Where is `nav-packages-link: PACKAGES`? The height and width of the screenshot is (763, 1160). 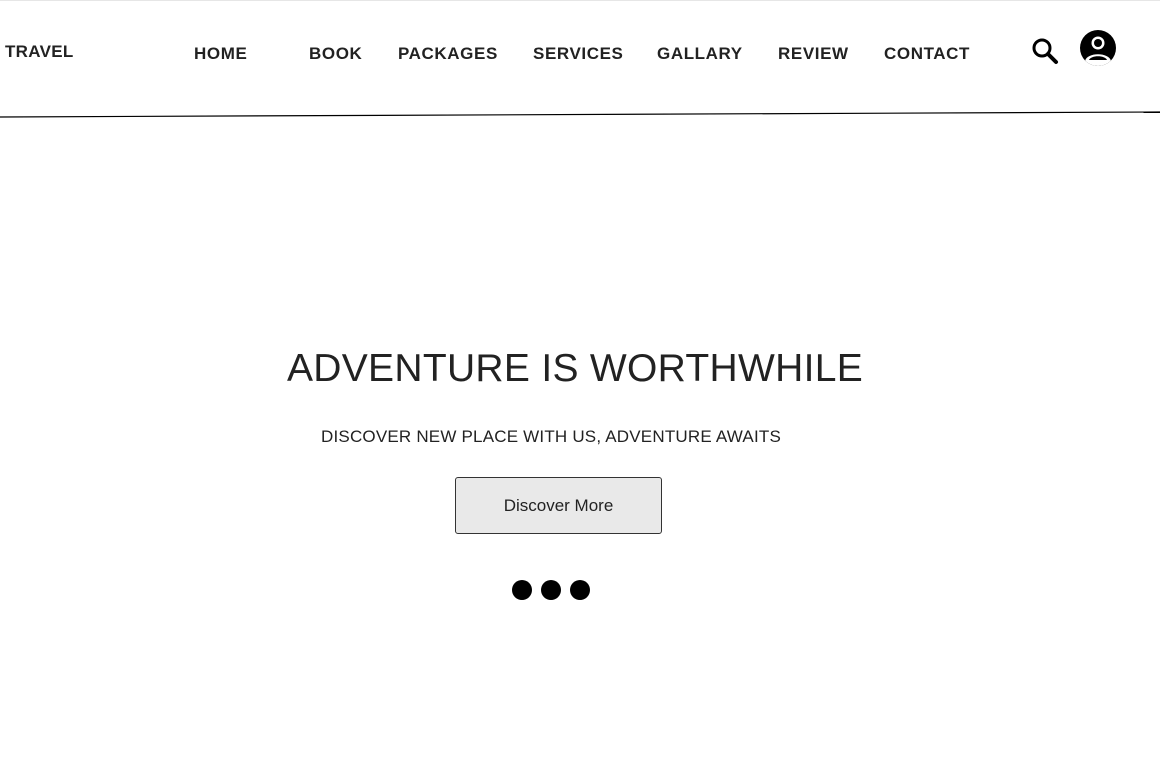
nav-packages-link: PACKAGES is located at coordinates (448, 54).